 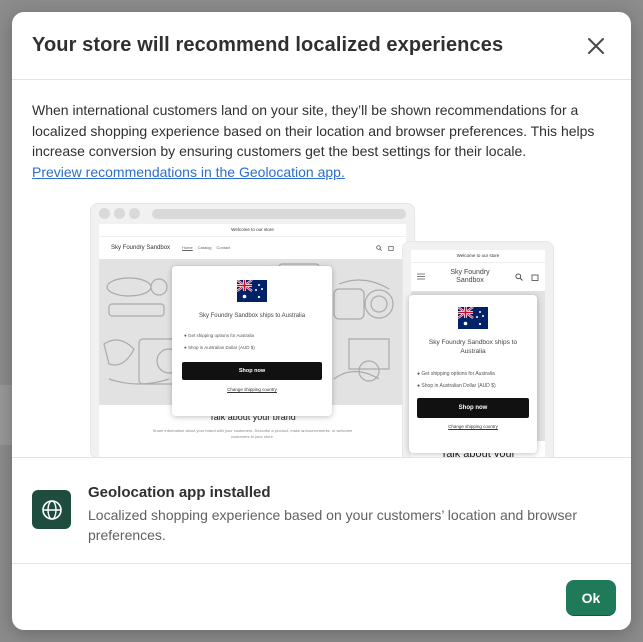 I want to click on background-strip, so click(x=6, y=415).